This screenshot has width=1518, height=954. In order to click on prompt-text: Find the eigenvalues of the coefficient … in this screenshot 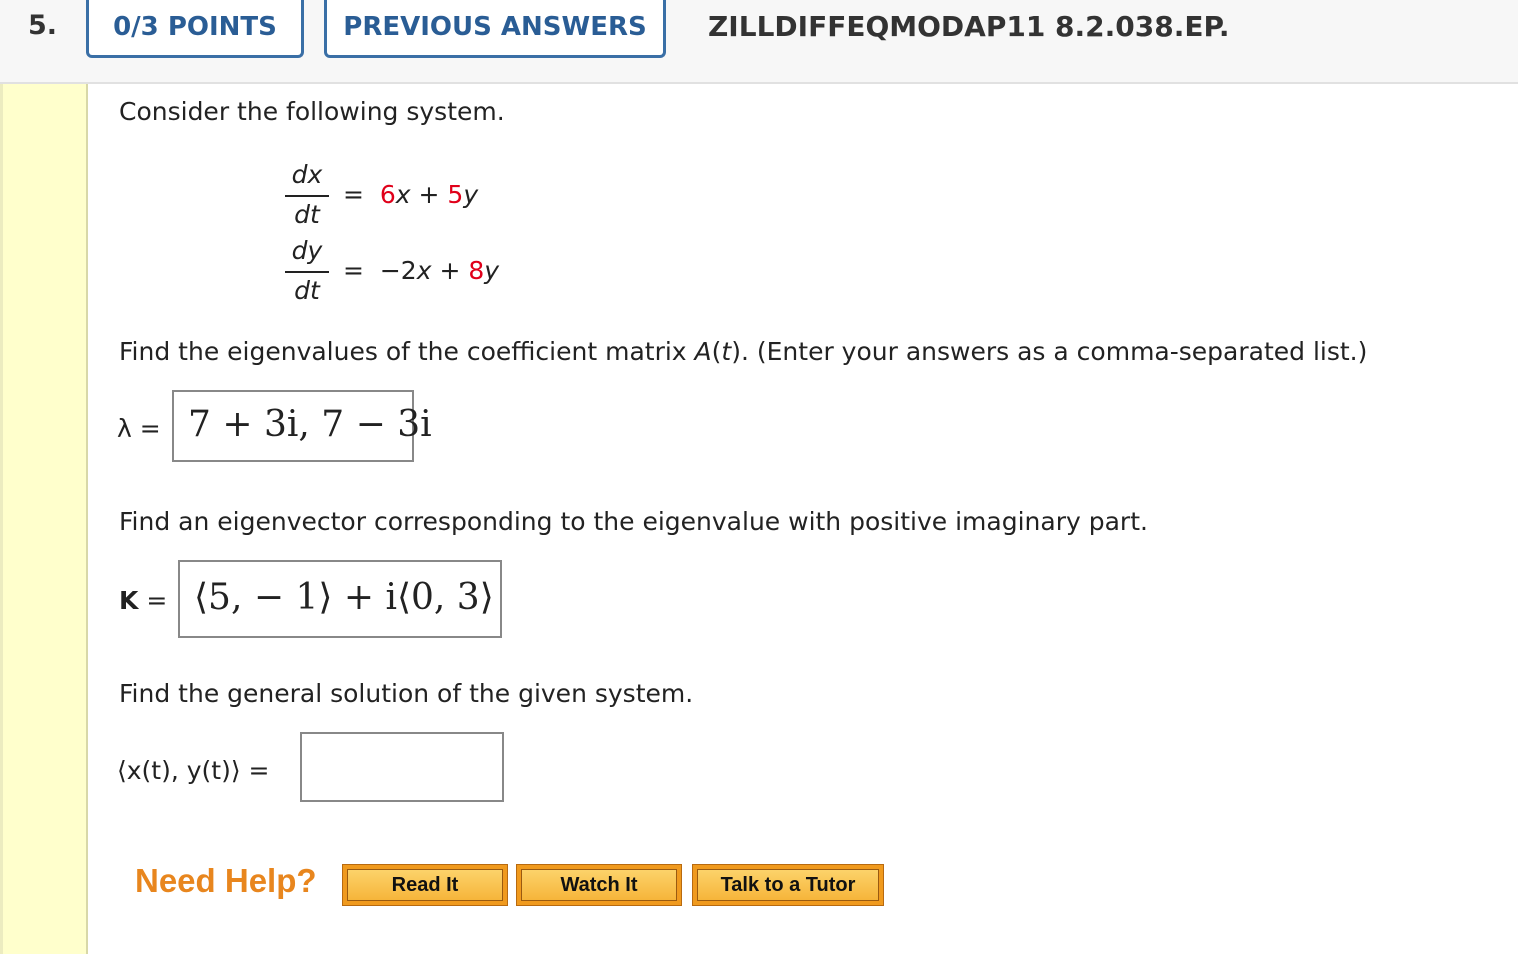, I will do `click(407, 351)`.